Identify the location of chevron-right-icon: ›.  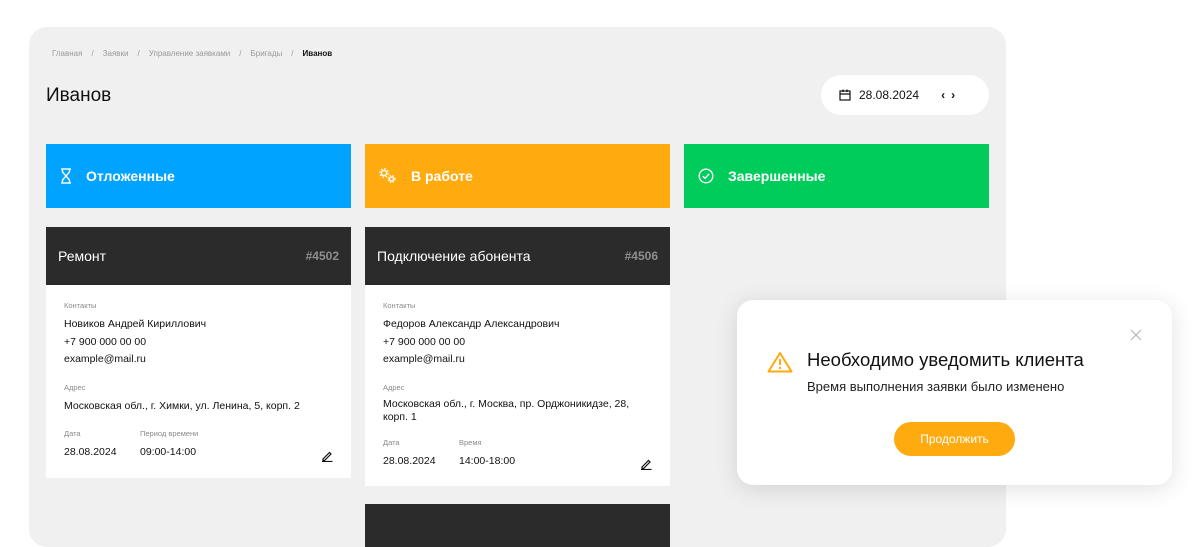
(953, 95).